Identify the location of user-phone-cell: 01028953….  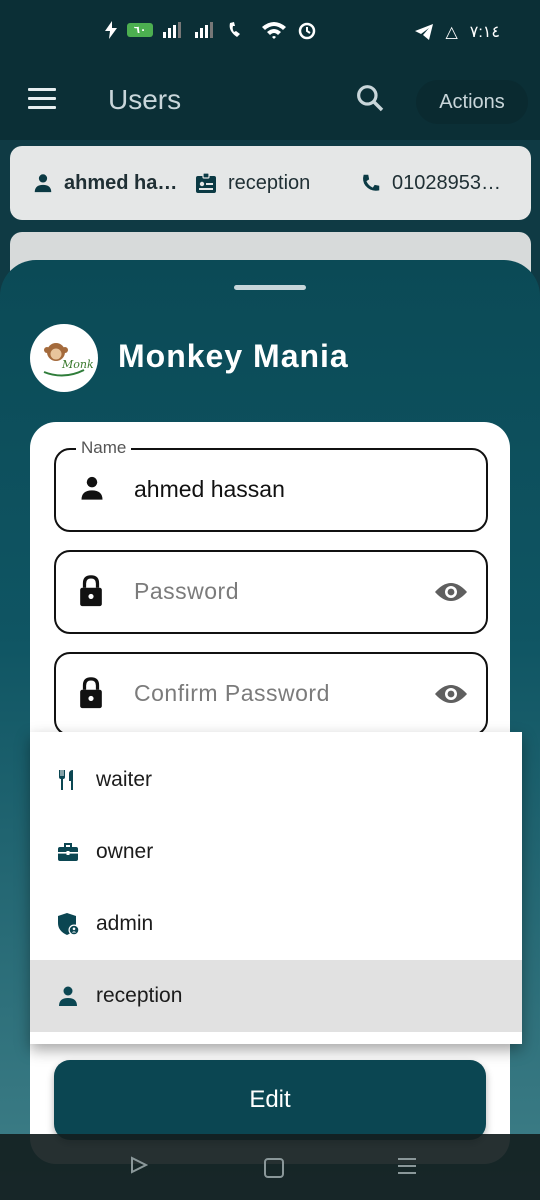
(430, 183).